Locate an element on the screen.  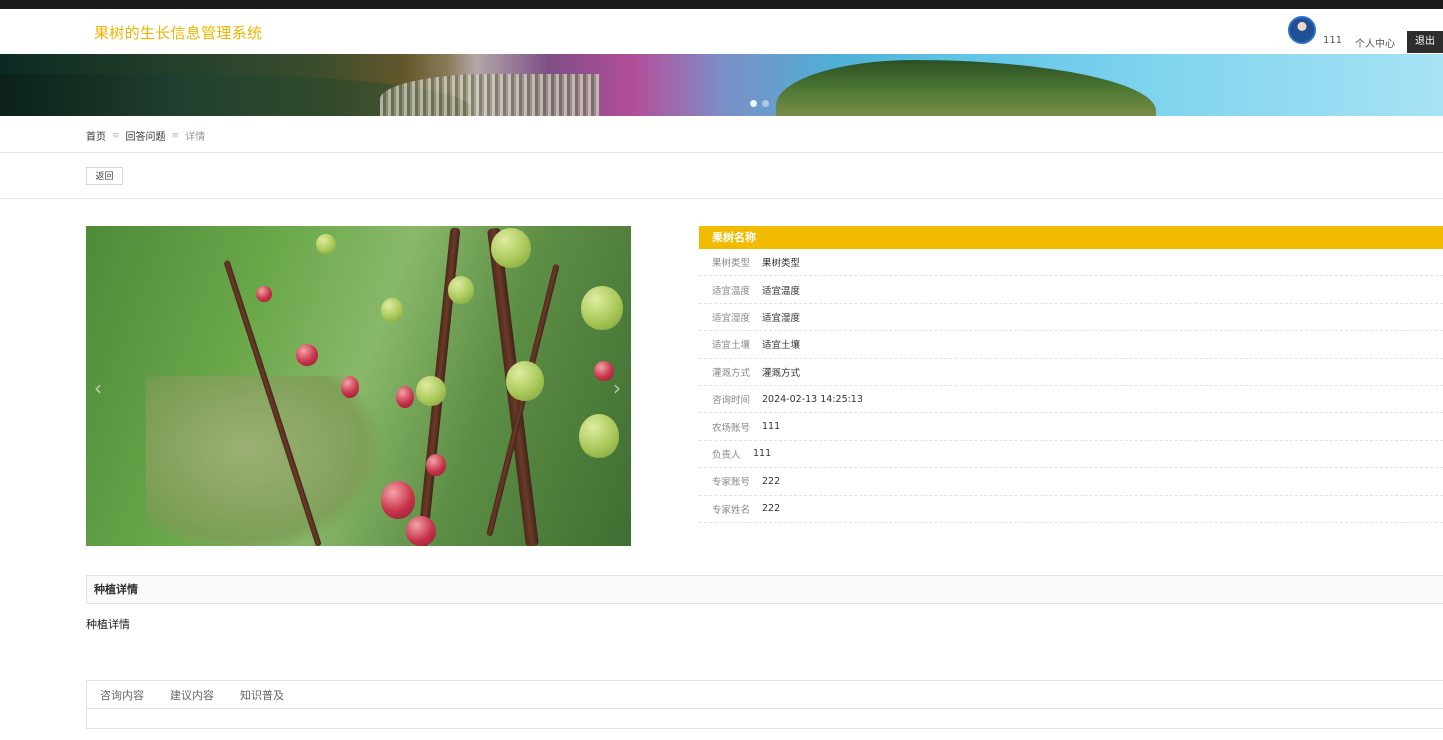
info-label: 咨询时间 is located at coordinates (731, 401).